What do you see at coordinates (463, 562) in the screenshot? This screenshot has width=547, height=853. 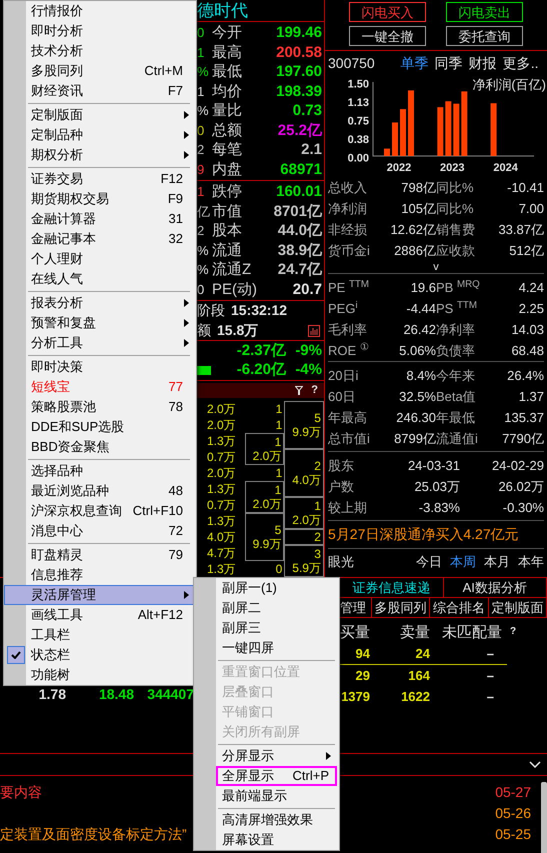 I see `period-tab: 本周` at bounding box center [463, 562].